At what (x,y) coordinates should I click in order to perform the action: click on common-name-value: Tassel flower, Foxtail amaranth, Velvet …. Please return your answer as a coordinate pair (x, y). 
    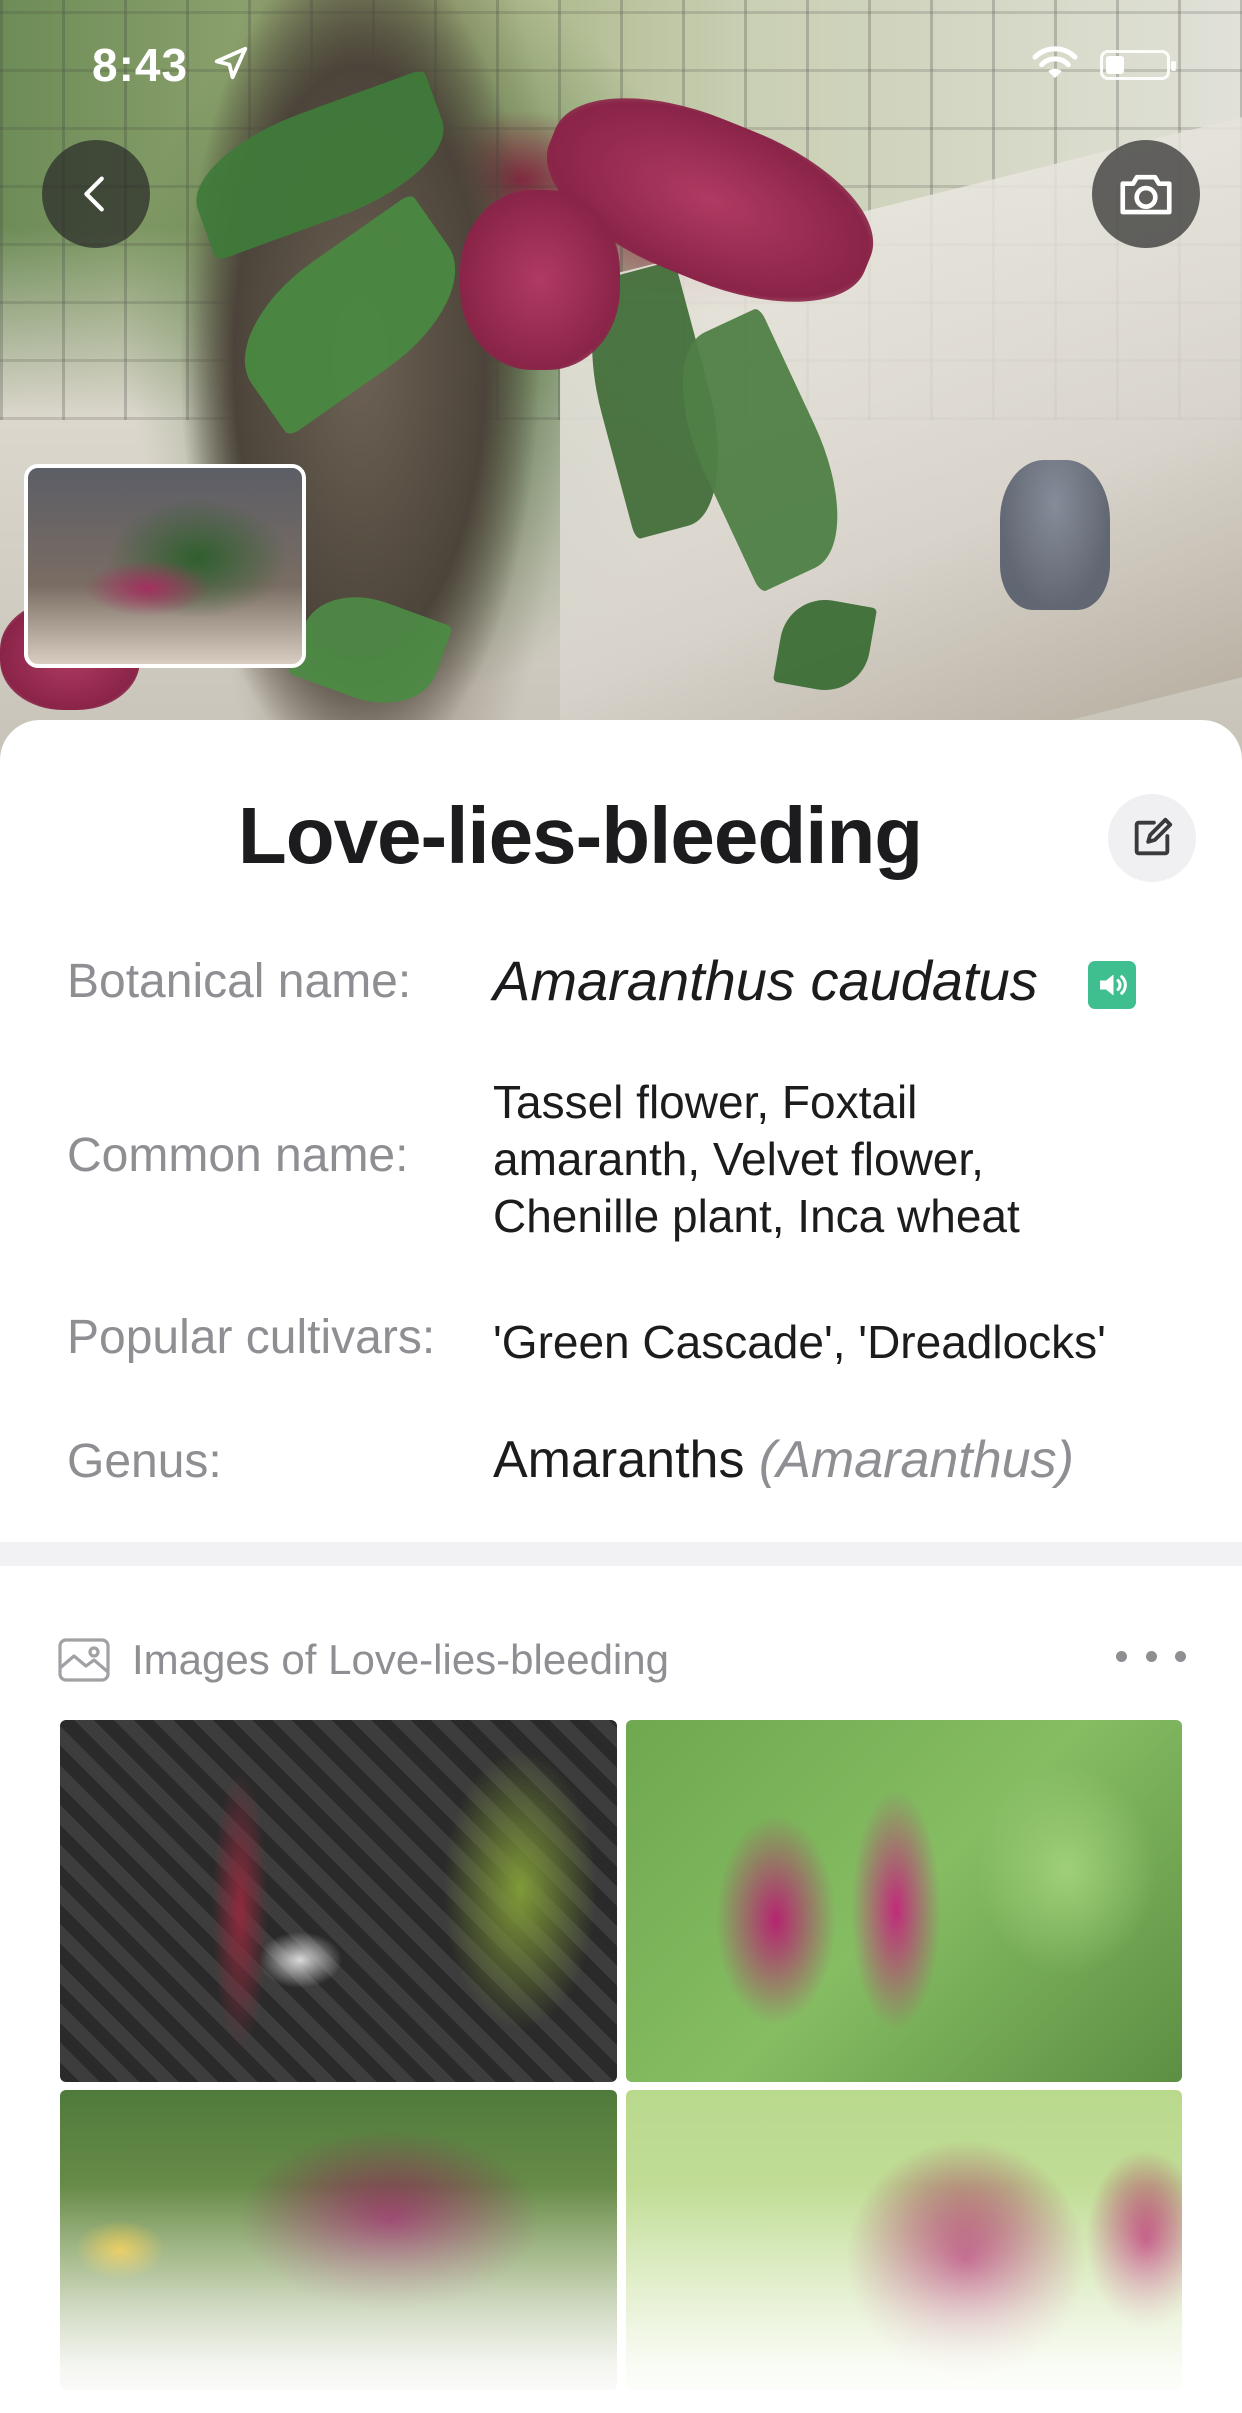
    Looking at the image, I should click on (756, 1159).